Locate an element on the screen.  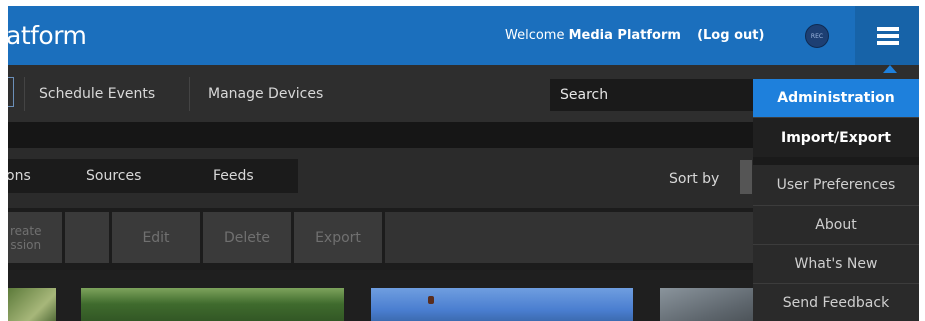
menu-item-import-export: Import/Export is located at coordinates (836, 137).